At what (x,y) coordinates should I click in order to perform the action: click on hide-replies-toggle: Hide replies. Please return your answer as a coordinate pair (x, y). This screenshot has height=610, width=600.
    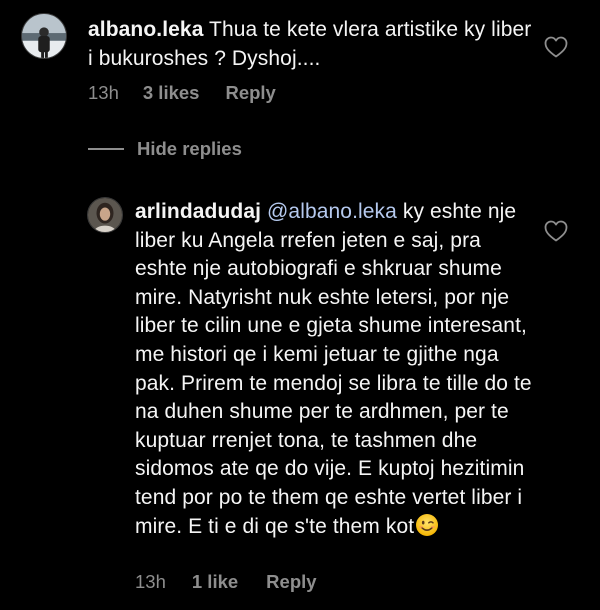
    Looking at the image, I should click on (165, 149).